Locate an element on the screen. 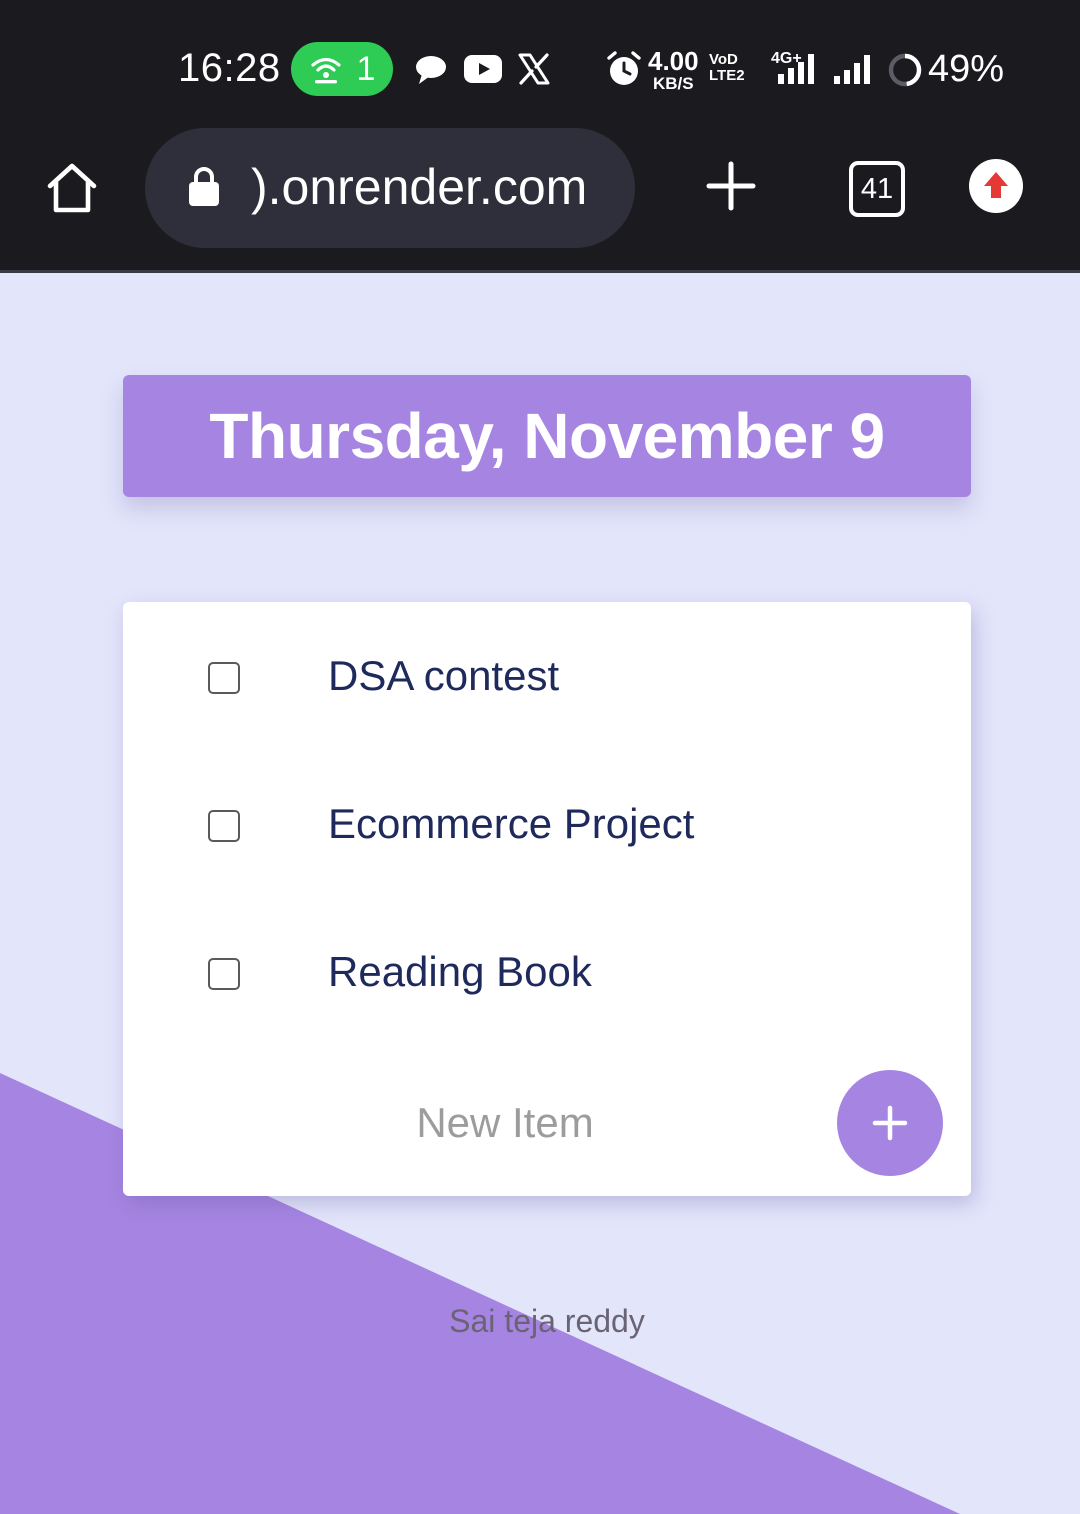  signal-icon is located at coordinates (798, 70).